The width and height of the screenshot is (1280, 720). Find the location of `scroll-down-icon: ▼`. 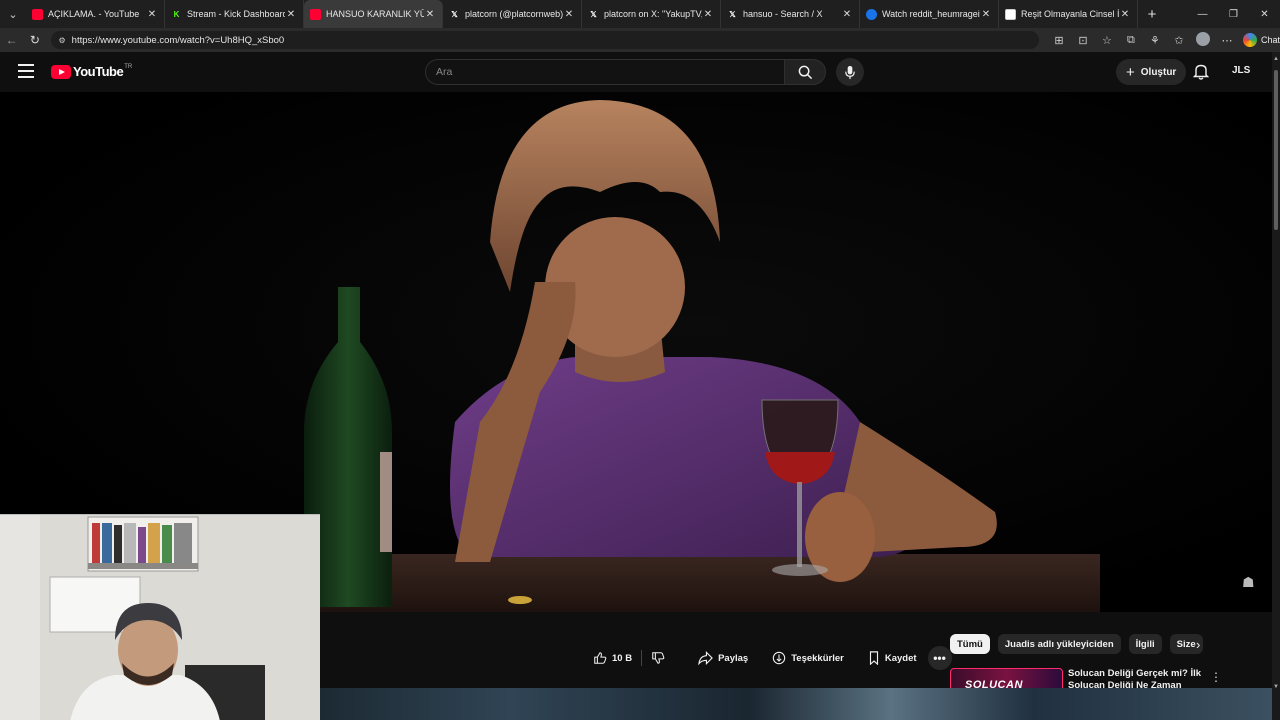

scroll-down-icon: ▼ is located at coordinates (1276, 687).